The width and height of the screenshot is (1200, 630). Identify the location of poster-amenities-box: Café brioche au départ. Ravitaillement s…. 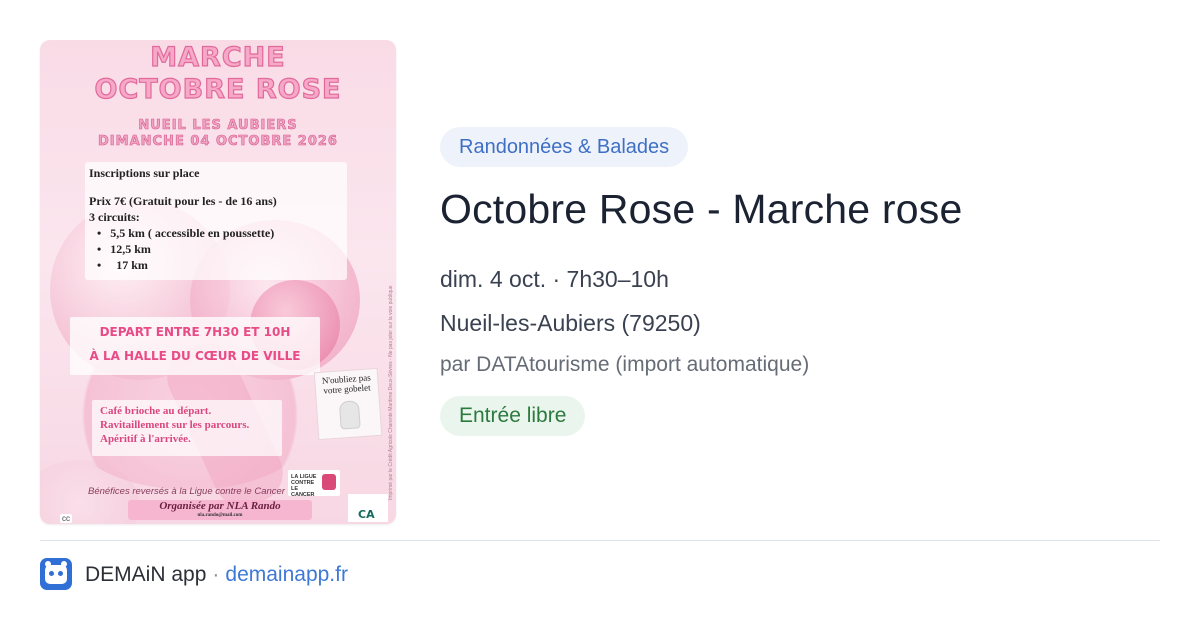
(187, 428).